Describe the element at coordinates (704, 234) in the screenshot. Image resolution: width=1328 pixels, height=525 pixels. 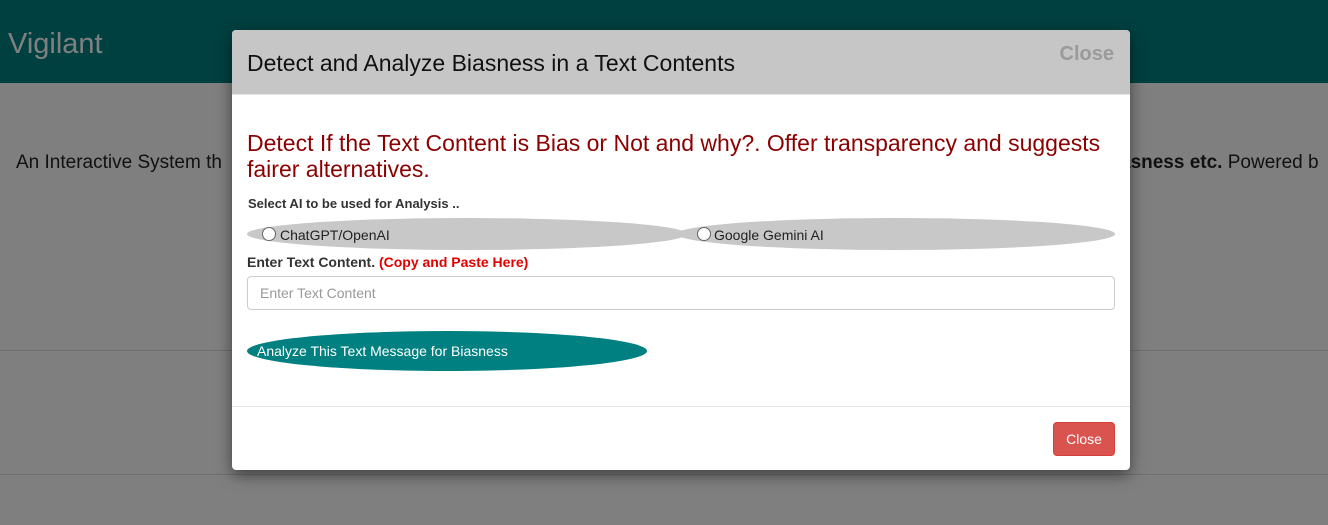
I see `radio-button-gemini` at that location.